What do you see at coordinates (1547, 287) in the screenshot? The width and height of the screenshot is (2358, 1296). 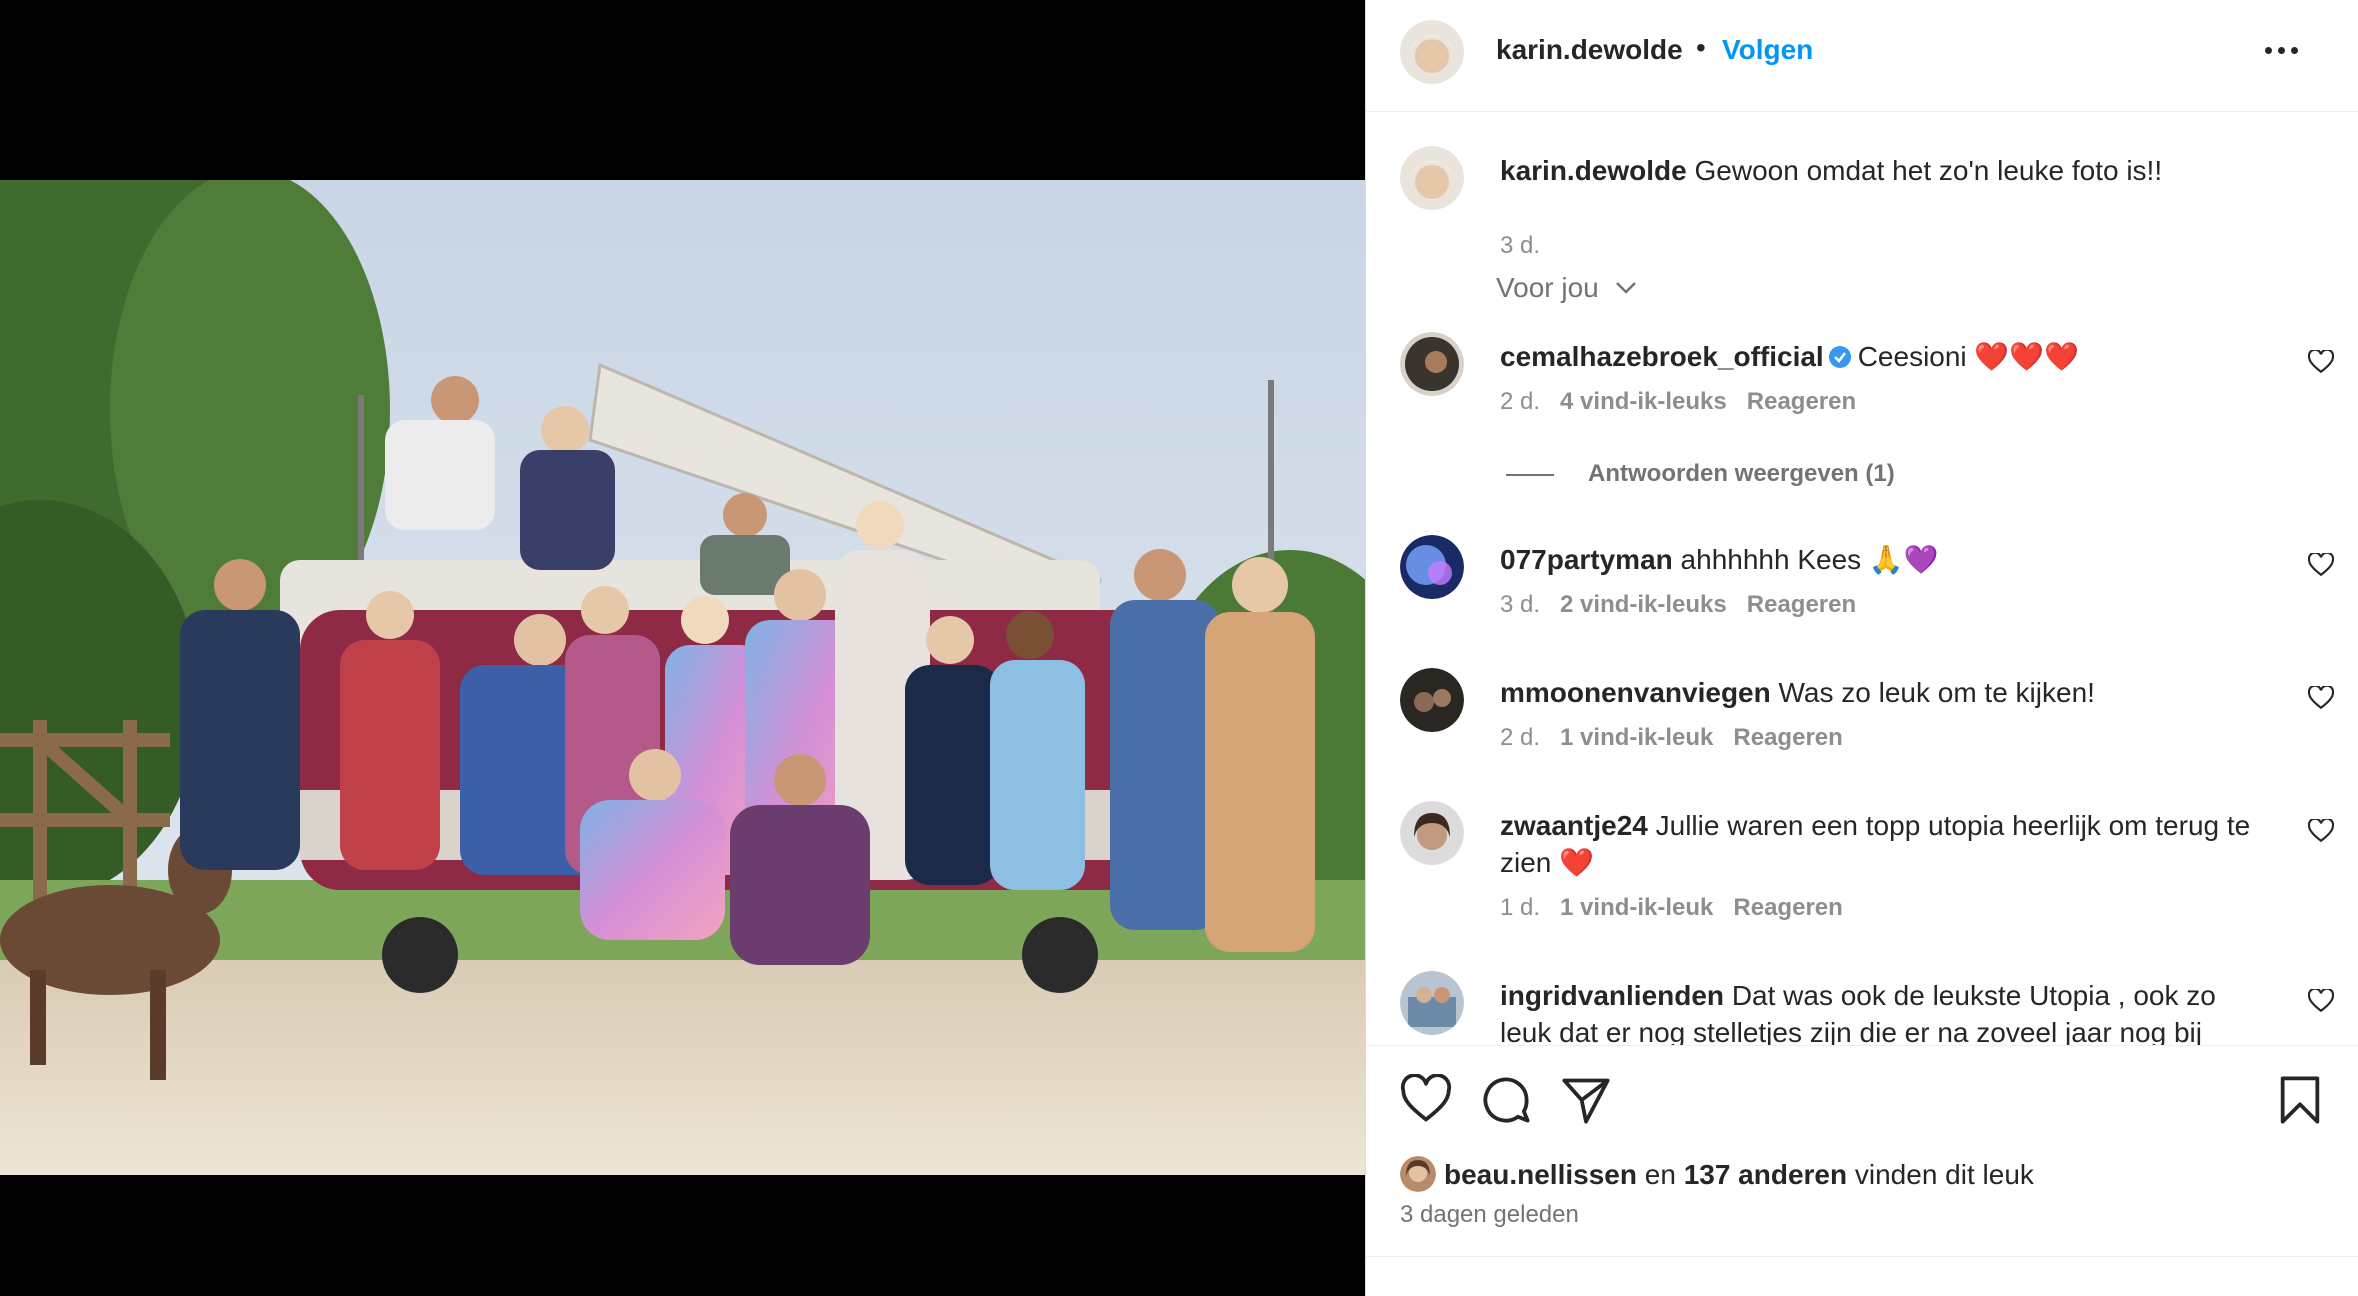 I see `sort-label: Voor jou` at bounding box center [1547, 287].